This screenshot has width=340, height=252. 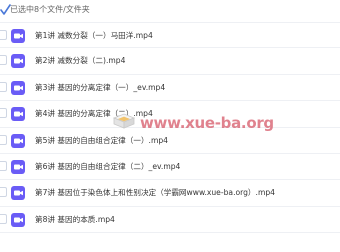 What do you see at coordinates (107, 167) in the screenshot?
I see `file-name: 第6讲 基因的自由组合定律（二）_ev.mp4` at bounding box center [107, 167].